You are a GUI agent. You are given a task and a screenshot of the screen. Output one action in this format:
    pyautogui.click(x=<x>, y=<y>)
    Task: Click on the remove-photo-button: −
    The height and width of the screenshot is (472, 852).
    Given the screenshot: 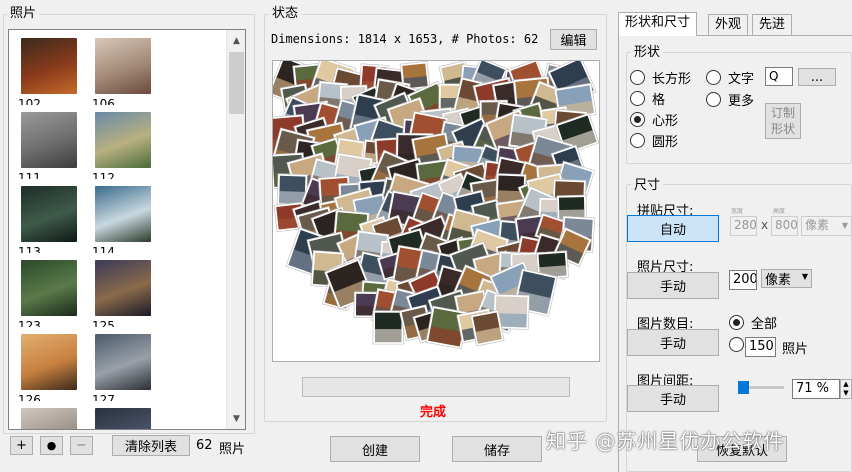 What is the action you would take?
    pyautogui.click(x=81, y=445)
    